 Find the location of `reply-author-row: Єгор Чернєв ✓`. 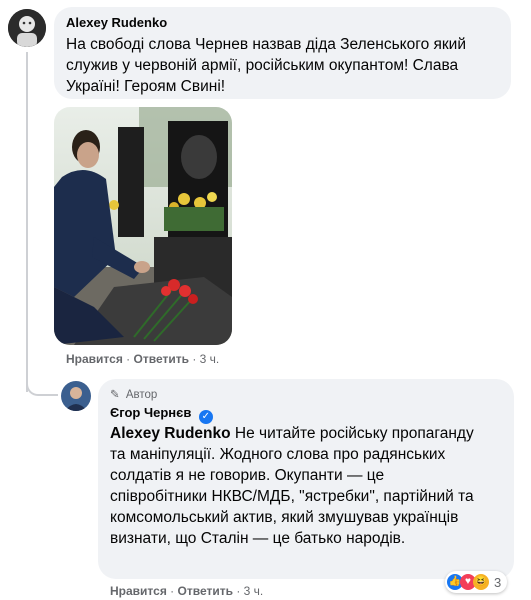

reply-author-row: Єгор Чернєв ✓ is located at coordinates (161, 414).